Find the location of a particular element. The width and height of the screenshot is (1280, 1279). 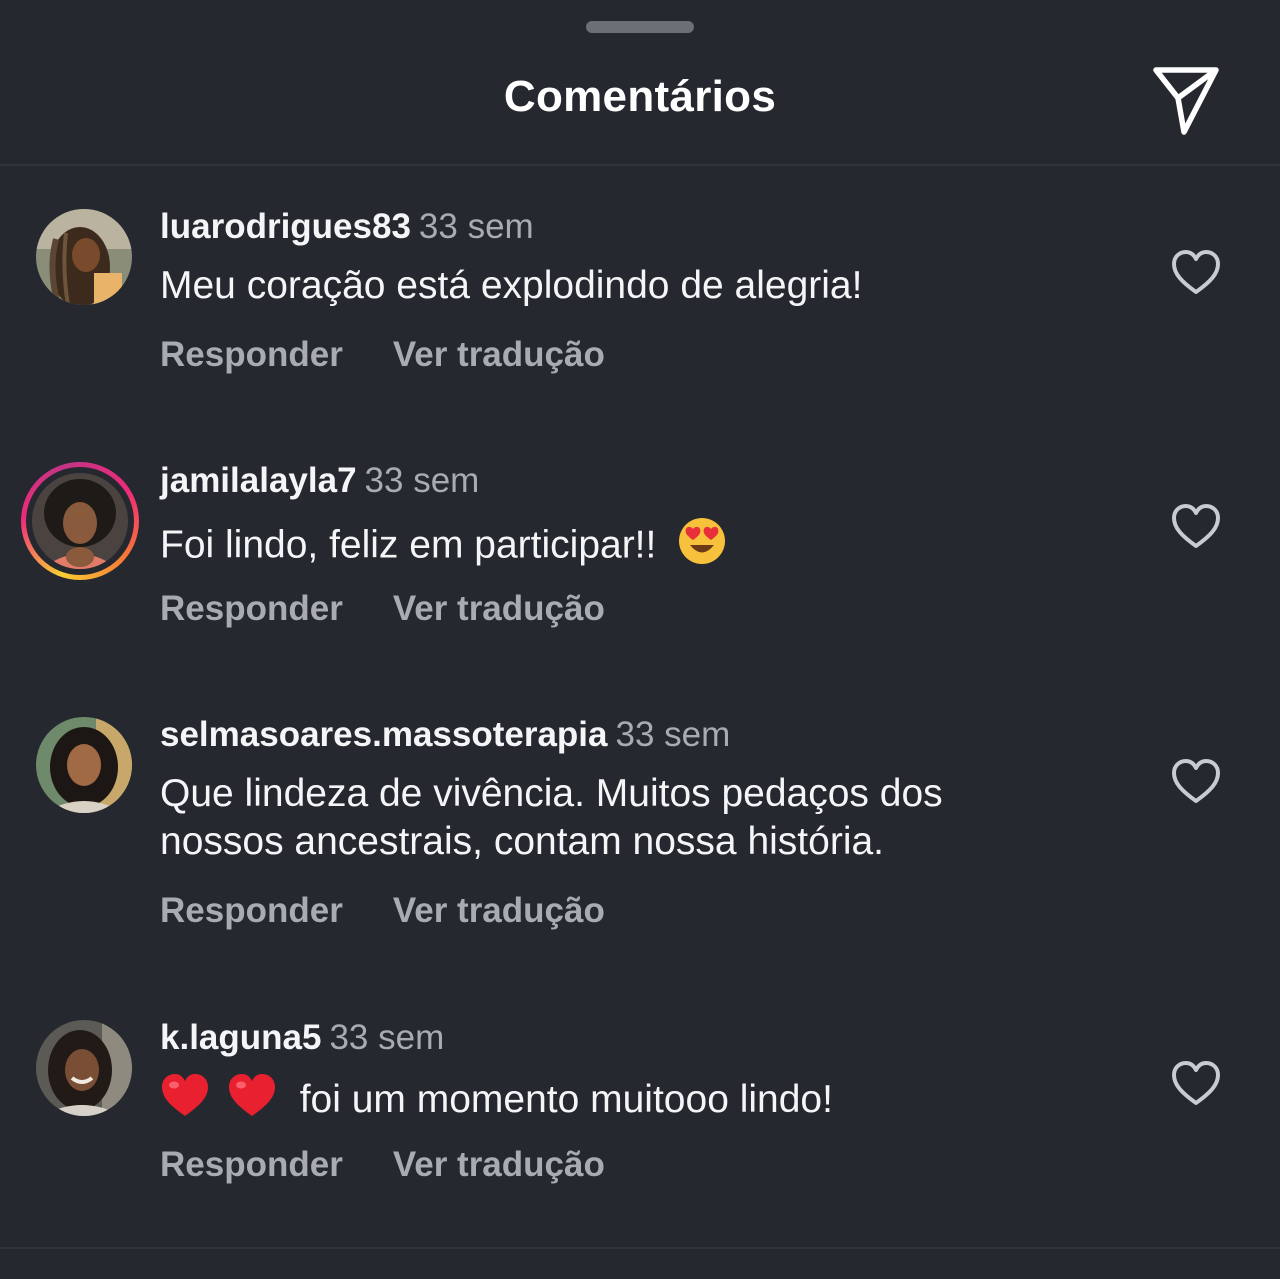

comment-username: selmasoares.massoterapia is located at coordinates (384, 734).